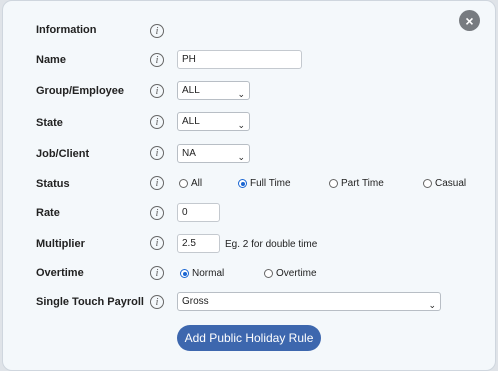  I want to click on multiplier-hint: Eg. 2 for double time, so click(271, 244).